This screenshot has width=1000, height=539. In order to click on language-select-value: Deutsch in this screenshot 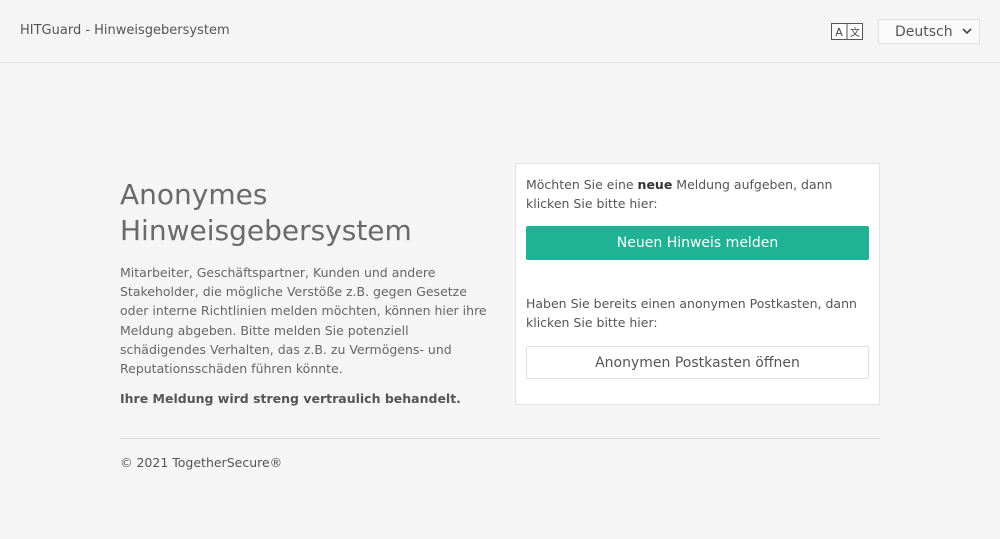, I will do `click(924, 31)`.